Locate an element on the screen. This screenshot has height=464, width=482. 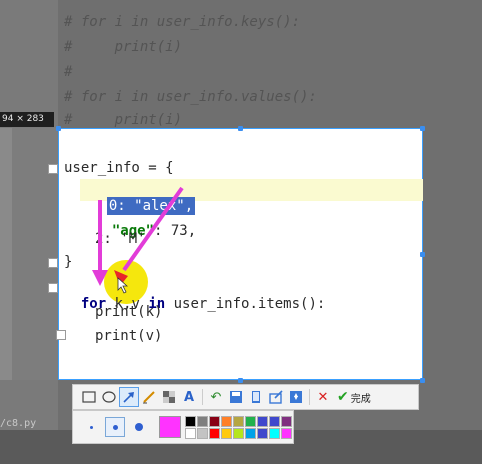
large-dot-icon is located at coordinates (139, 427).